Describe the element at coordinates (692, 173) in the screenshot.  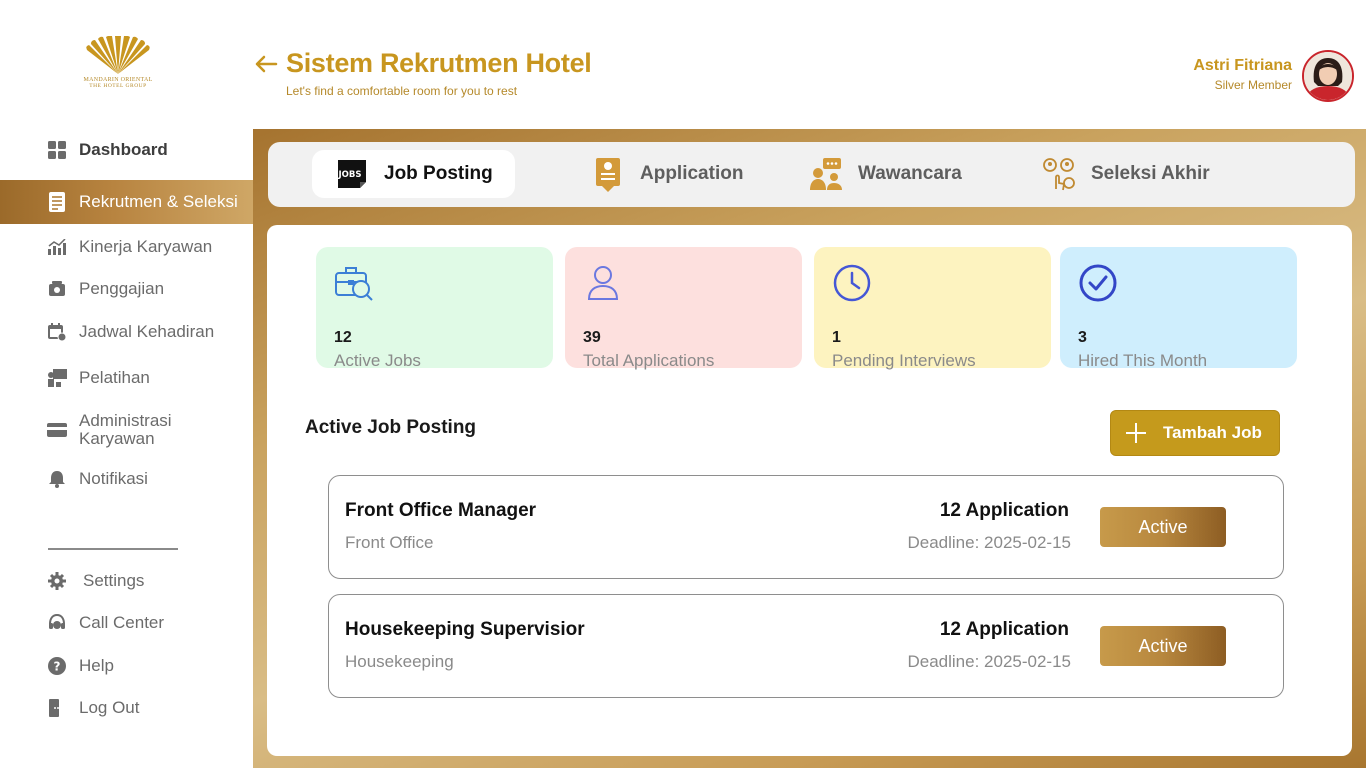
I see `tab-label: Application` at that location.